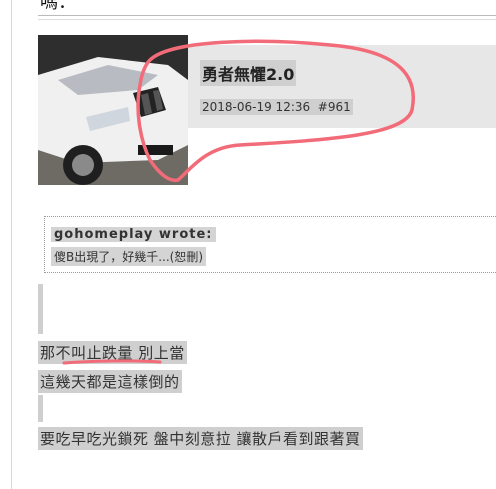 The image size is (496, 489). Describe the element at coordinates (334, 107) in the screenshot. I see `post-number: #961` at that location.